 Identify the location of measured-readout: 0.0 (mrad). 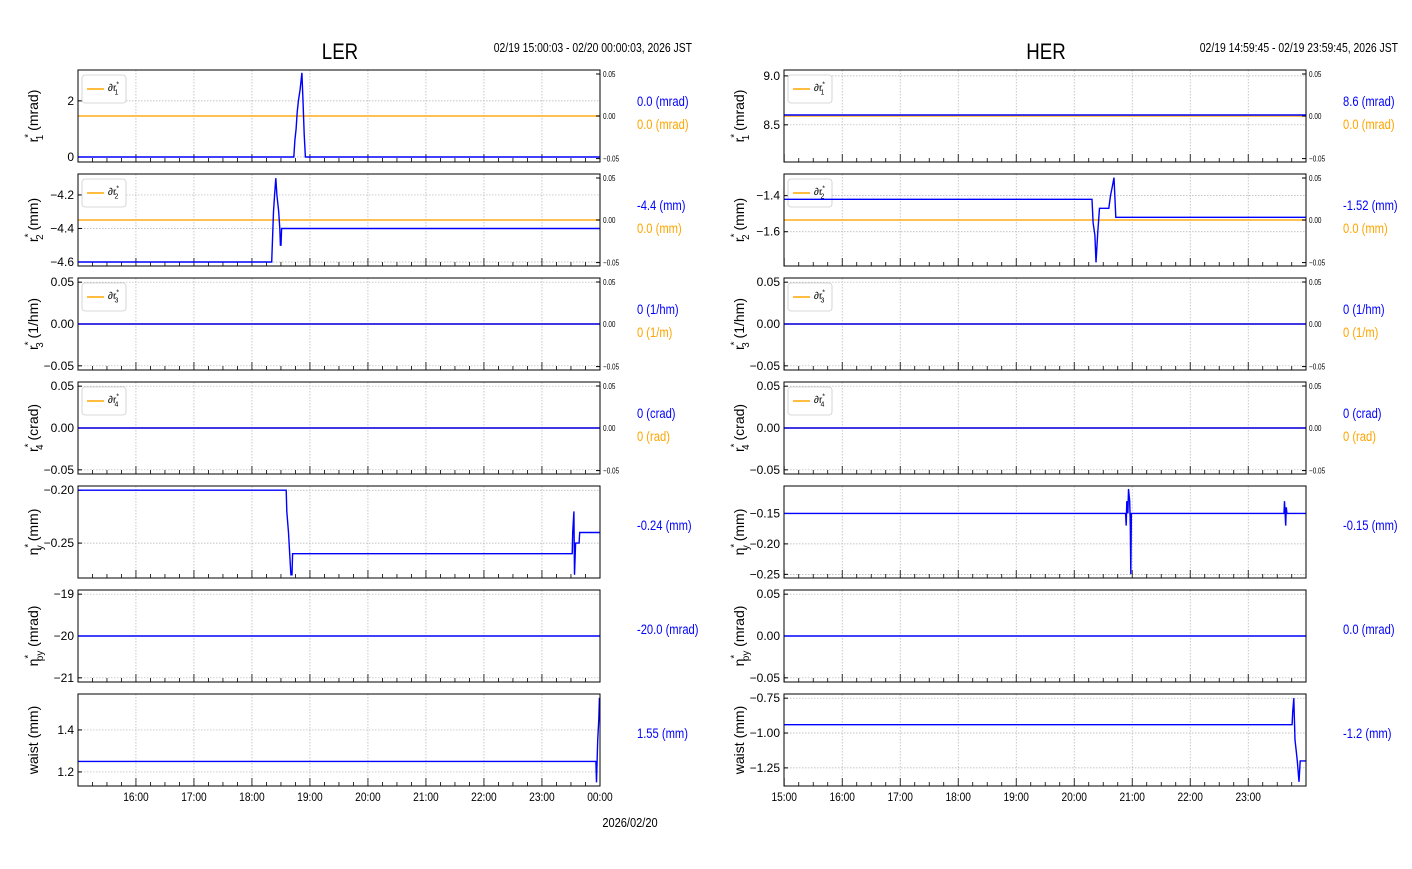
(1369, 629).